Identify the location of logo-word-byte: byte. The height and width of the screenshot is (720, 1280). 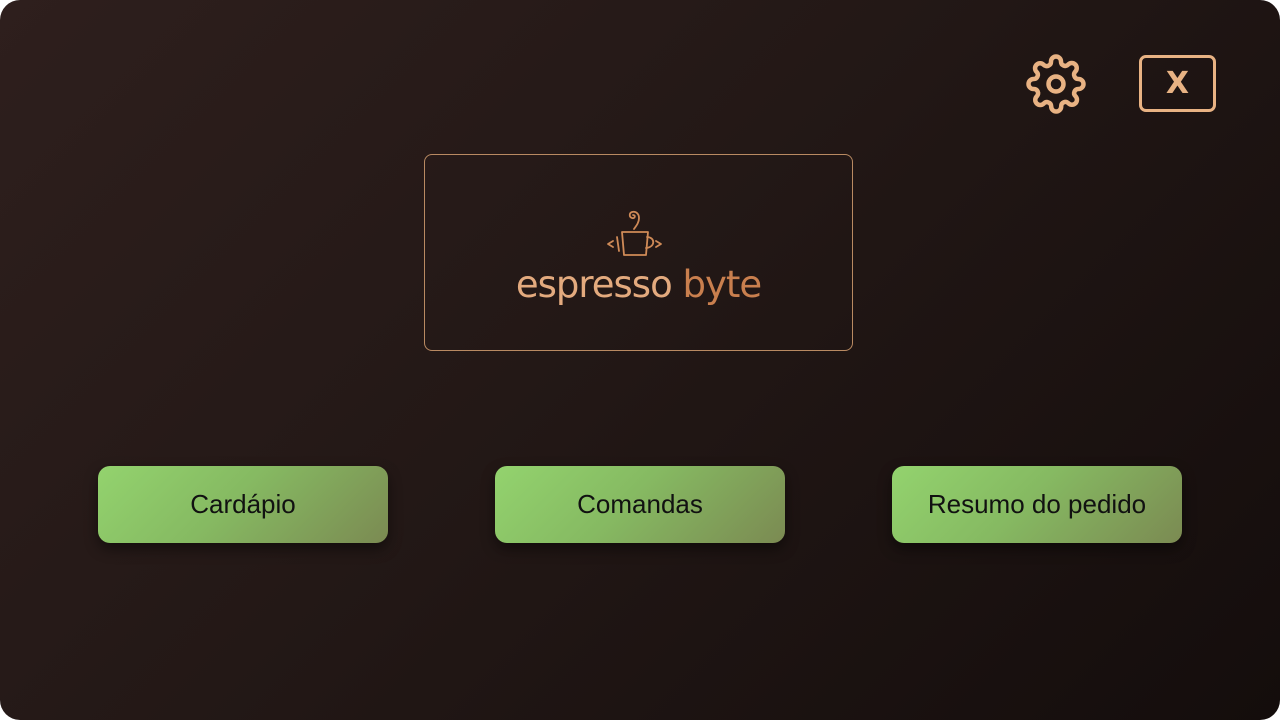
(722, 284).